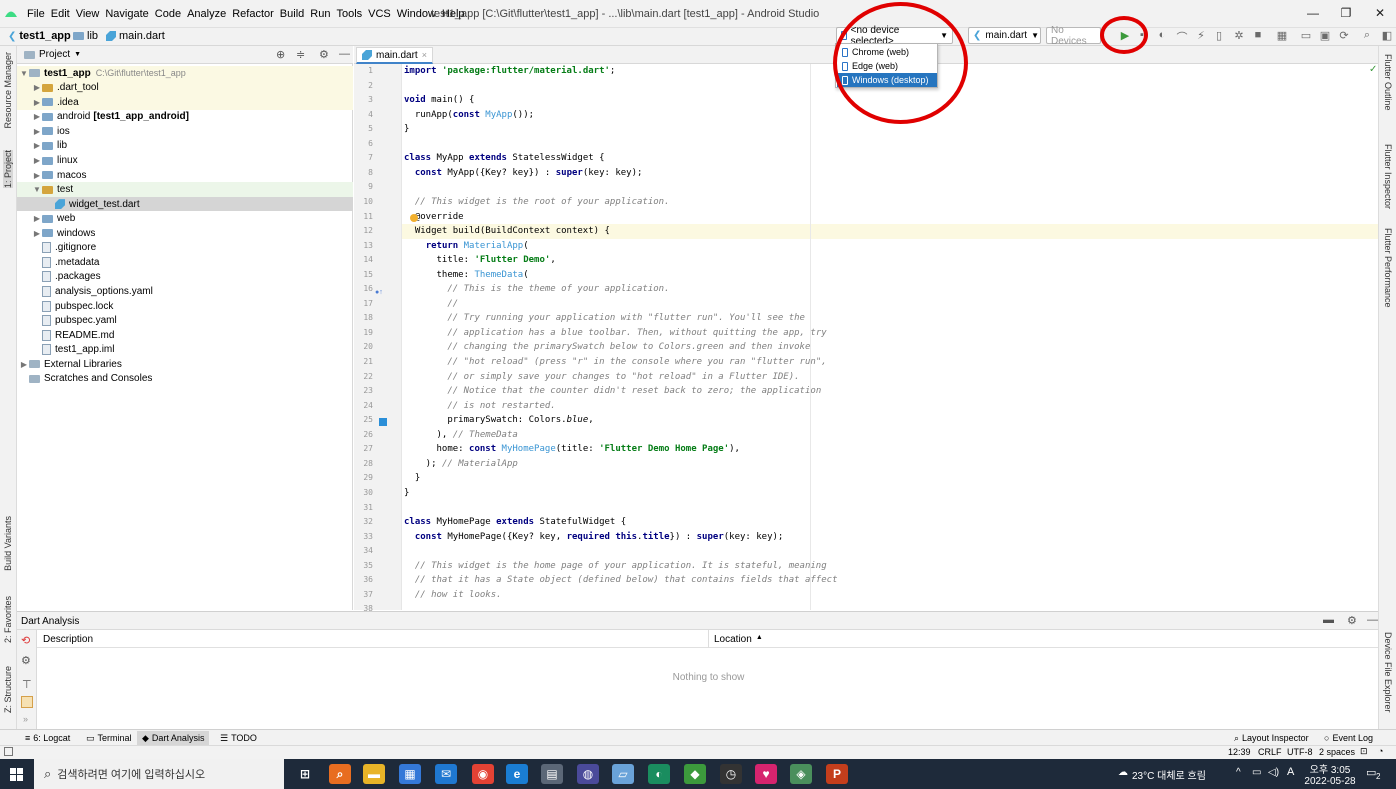 Image resolution: width=1396 pixels, height=789 pixels. I want to click on flutter-outline-tab: Flutter Outline, so click(1388, 82).